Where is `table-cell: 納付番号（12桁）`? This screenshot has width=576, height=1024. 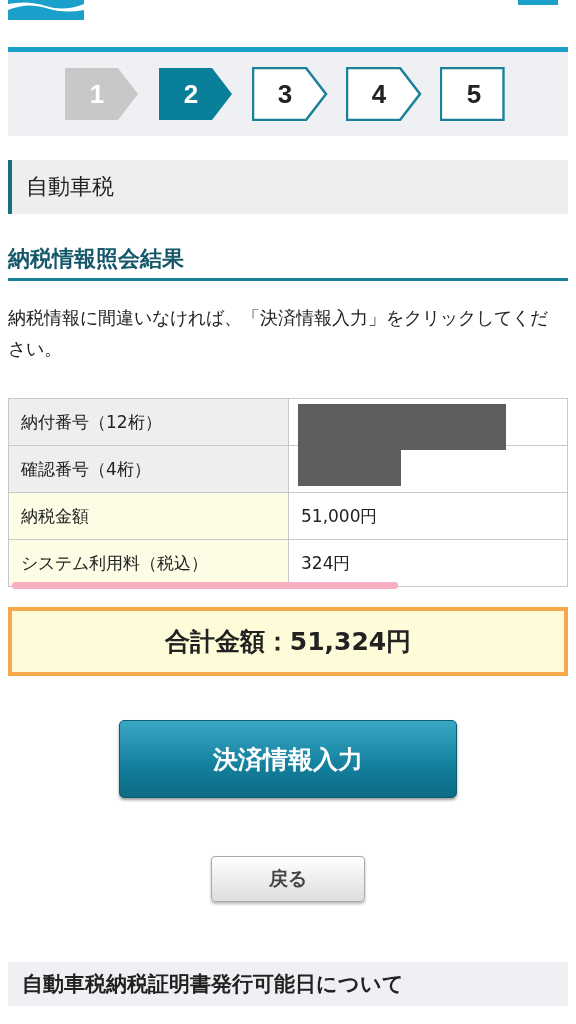
table-cell: 納付番号（12桁） is located at coordinates (148, 422).